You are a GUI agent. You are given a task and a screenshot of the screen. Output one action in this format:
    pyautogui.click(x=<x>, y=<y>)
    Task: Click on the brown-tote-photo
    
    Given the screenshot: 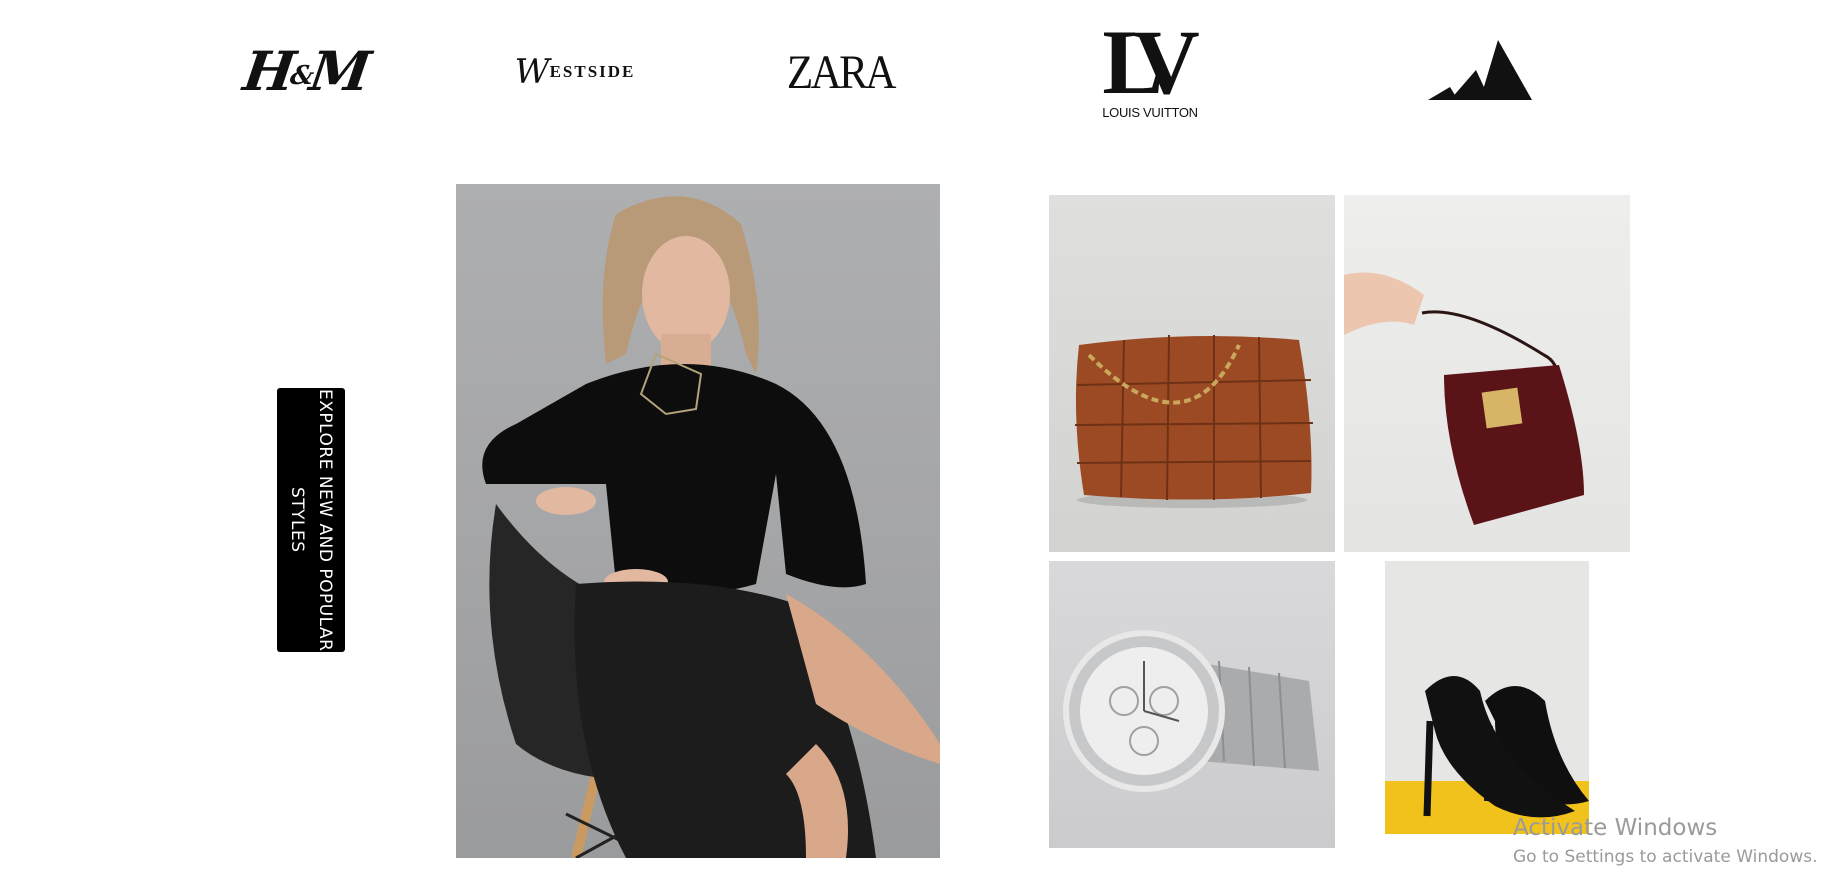 What is the action you would take?
    pyautogui.click(x=1192, y=373)
    